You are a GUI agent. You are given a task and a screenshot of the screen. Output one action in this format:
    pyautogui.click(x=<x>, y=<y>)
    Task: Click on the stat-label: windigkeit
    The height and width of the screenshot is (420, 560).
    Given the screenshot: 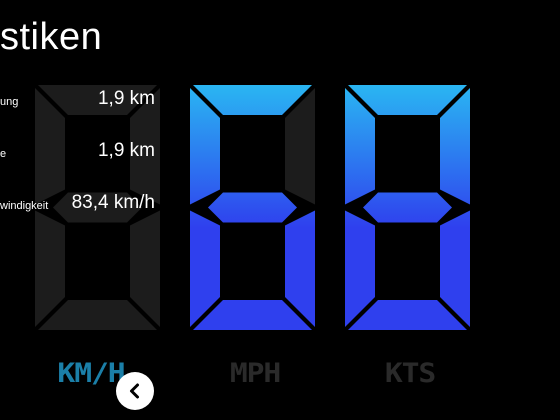 What is the action you would take?
    pyautogui.click(x=24, y=206)
    